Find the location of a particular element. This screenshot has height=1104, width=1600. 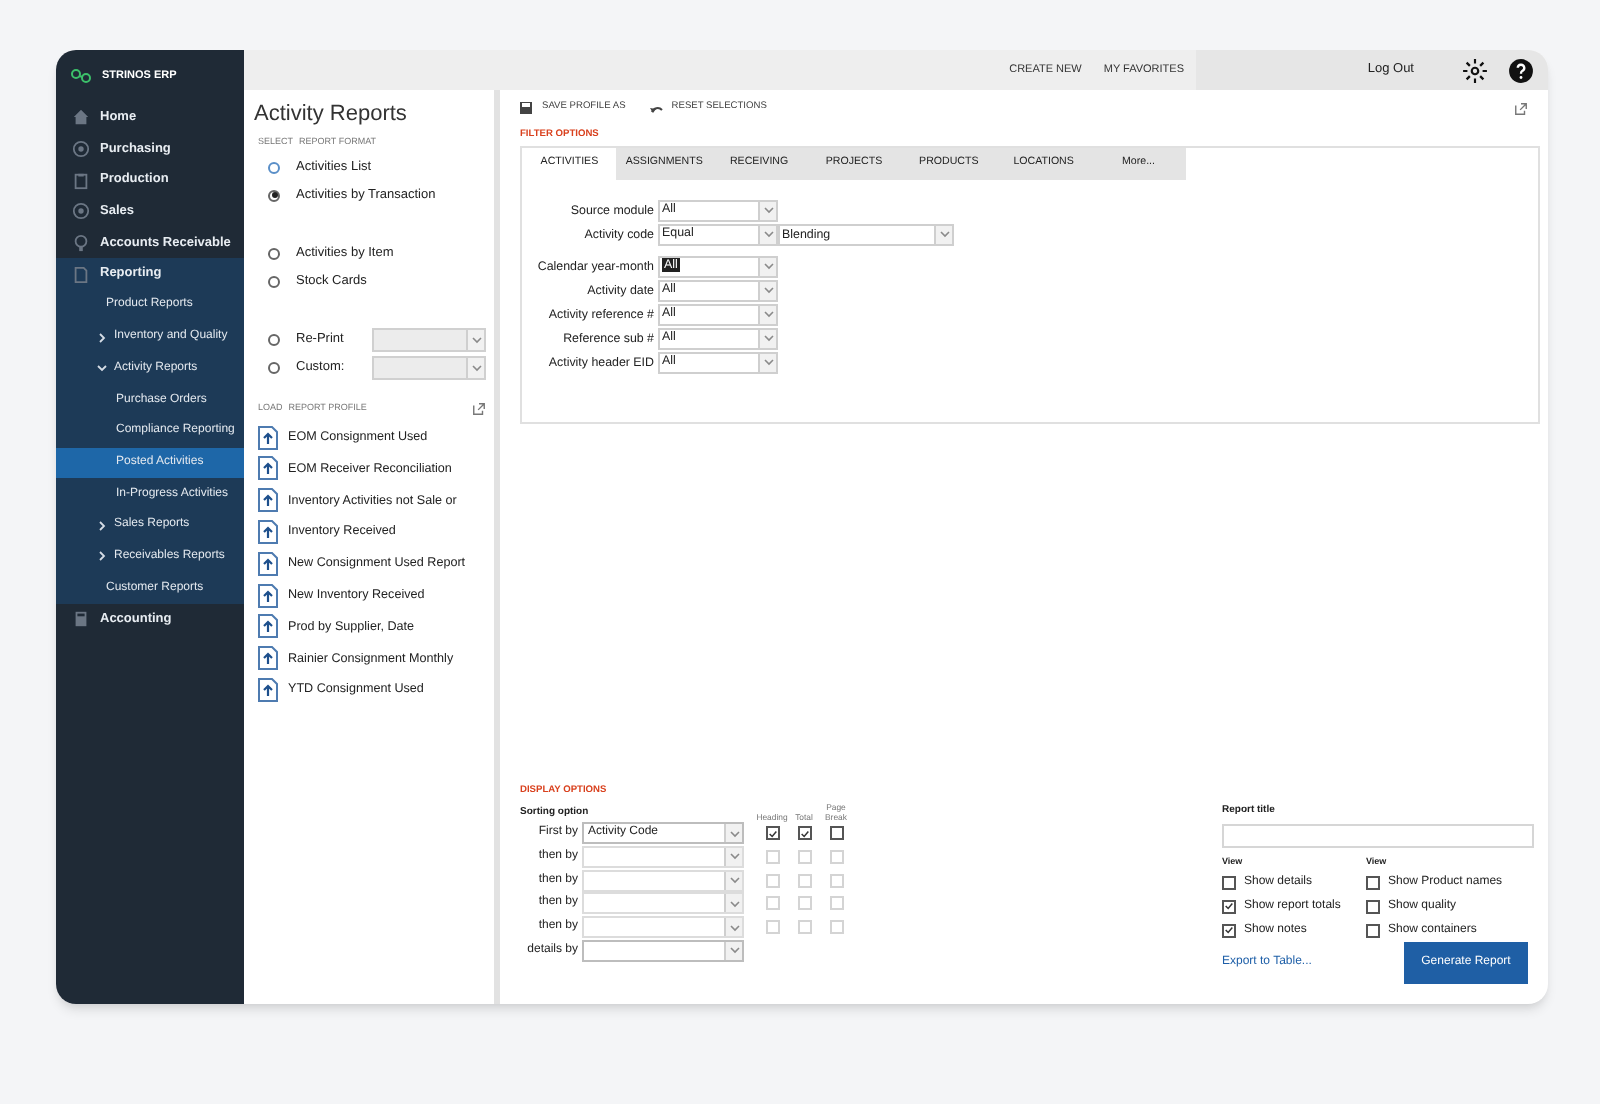

help-icon is located at coordinates (1521, 70).